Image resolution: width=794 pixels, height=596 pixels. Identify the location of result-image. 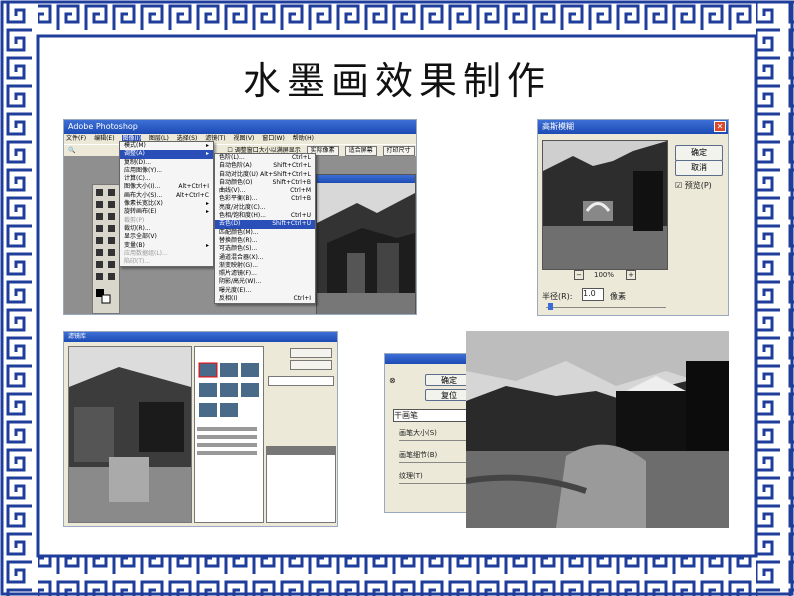
(597, 429).